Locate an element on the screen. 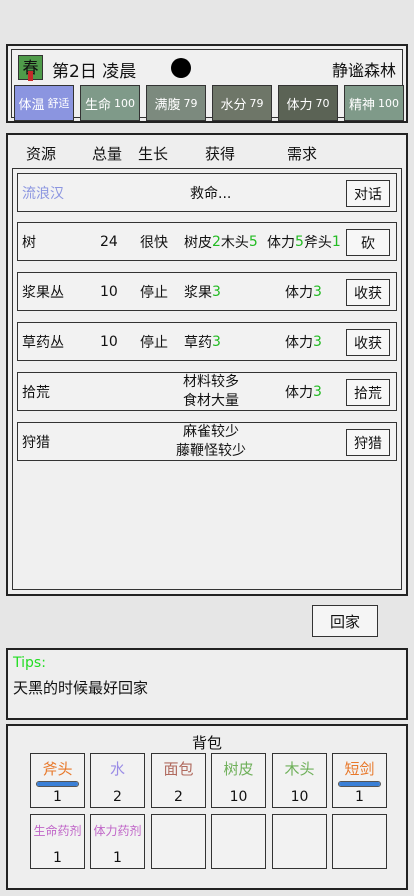 This screenshot has height=896, width=414. gain-line: 麻雀较少 is located at coordinates (211, 431).